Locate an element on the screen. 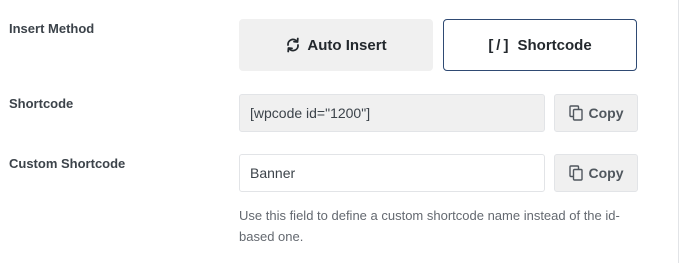 Image resolution: width=680 pixels, height=263 pixels. shortcode-field: [wpcode id="1200"] is located at coordinates (392, 113).